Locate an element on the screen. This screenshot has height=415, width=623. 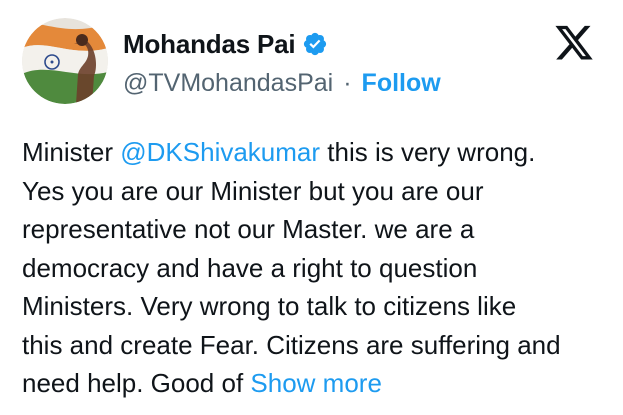
author-handle-row: @TVMohandasPai · Follow is located at coordinates (282, 83).